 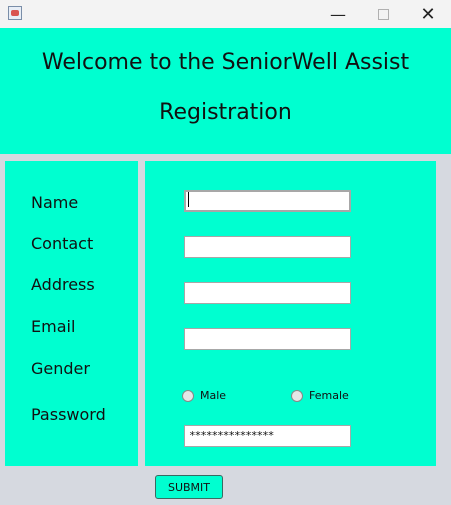 I want to click on contact-label: Contact, so click(x=62, y=243).